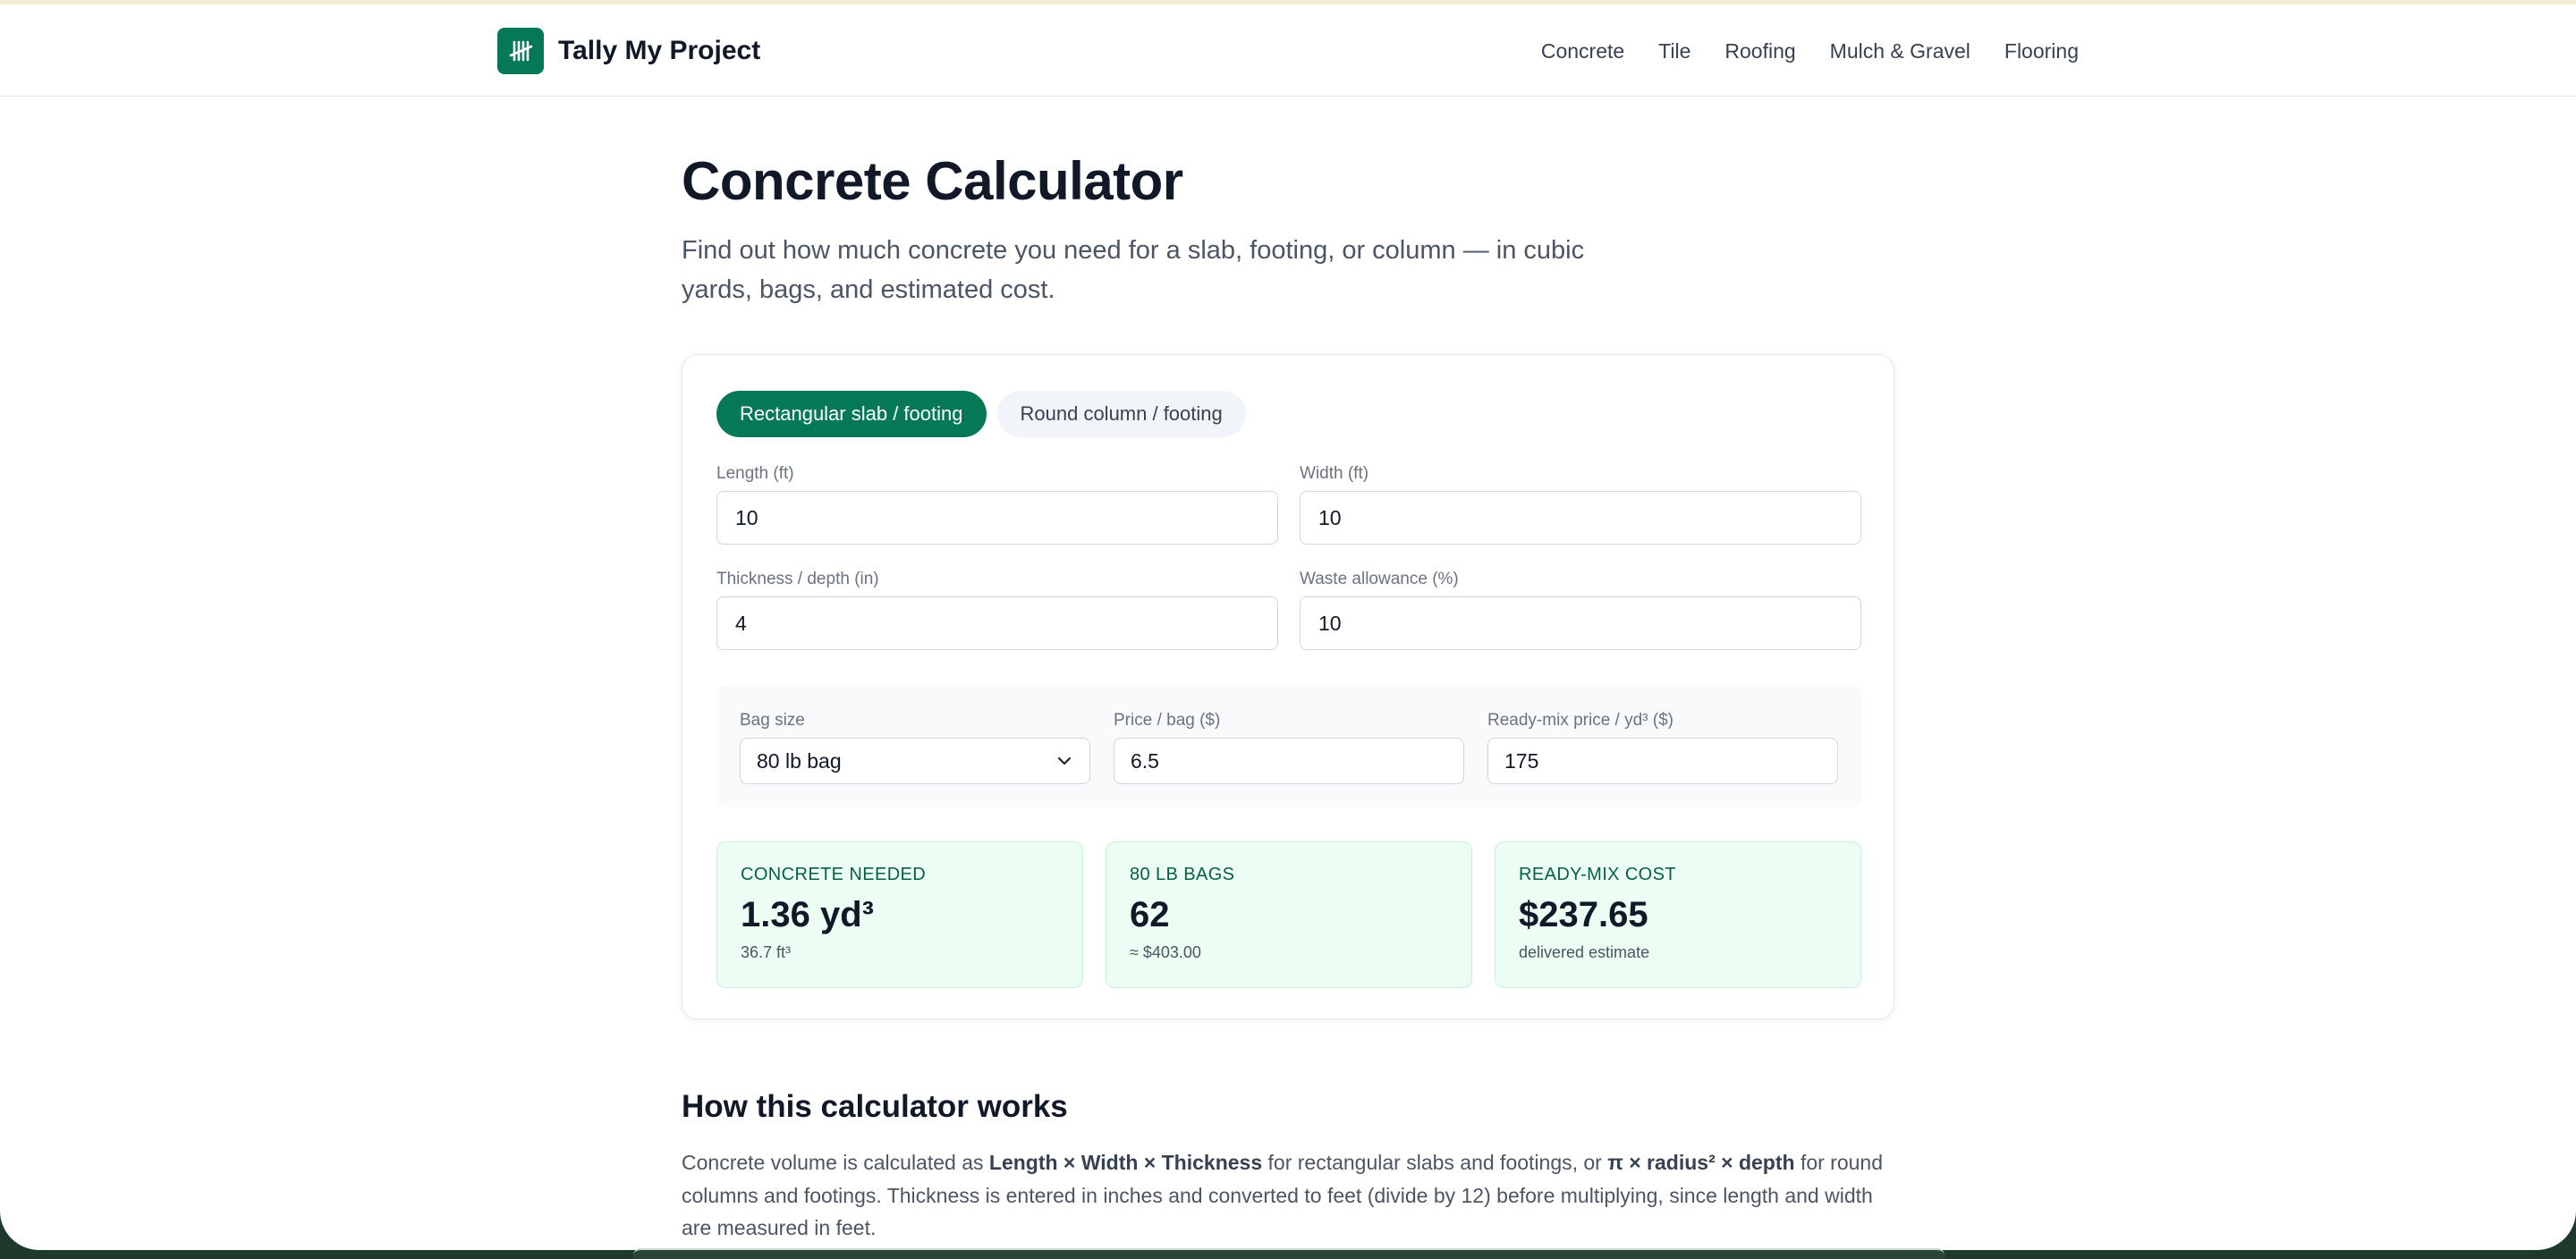 Image resolution: width=2576 pixels, height=1259 pixels. I want to click on price-per-bag-field: Price / bag ($), so click(1289, 747).